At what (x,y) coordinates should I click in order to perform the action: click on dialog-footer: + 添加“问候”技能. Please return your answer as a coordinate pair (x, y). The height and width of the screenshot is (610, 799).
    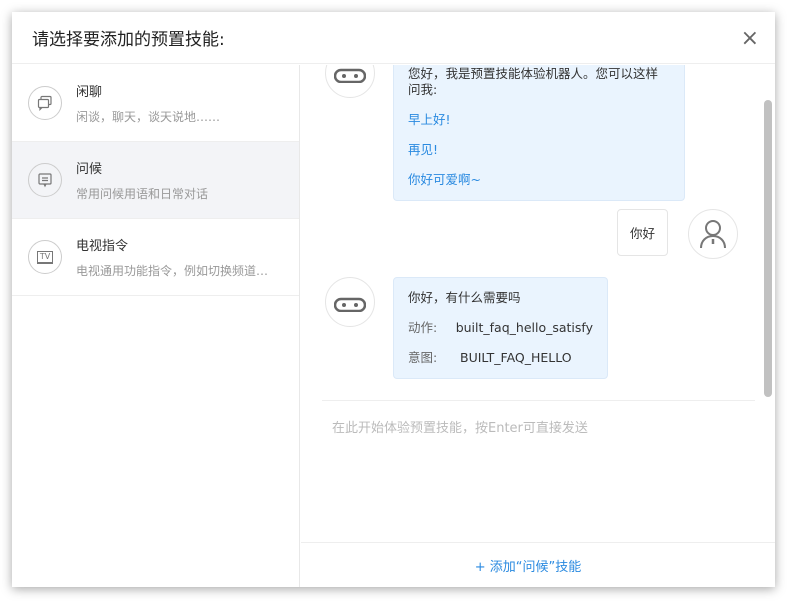
    Looking at the image, I should click on (538, 564).